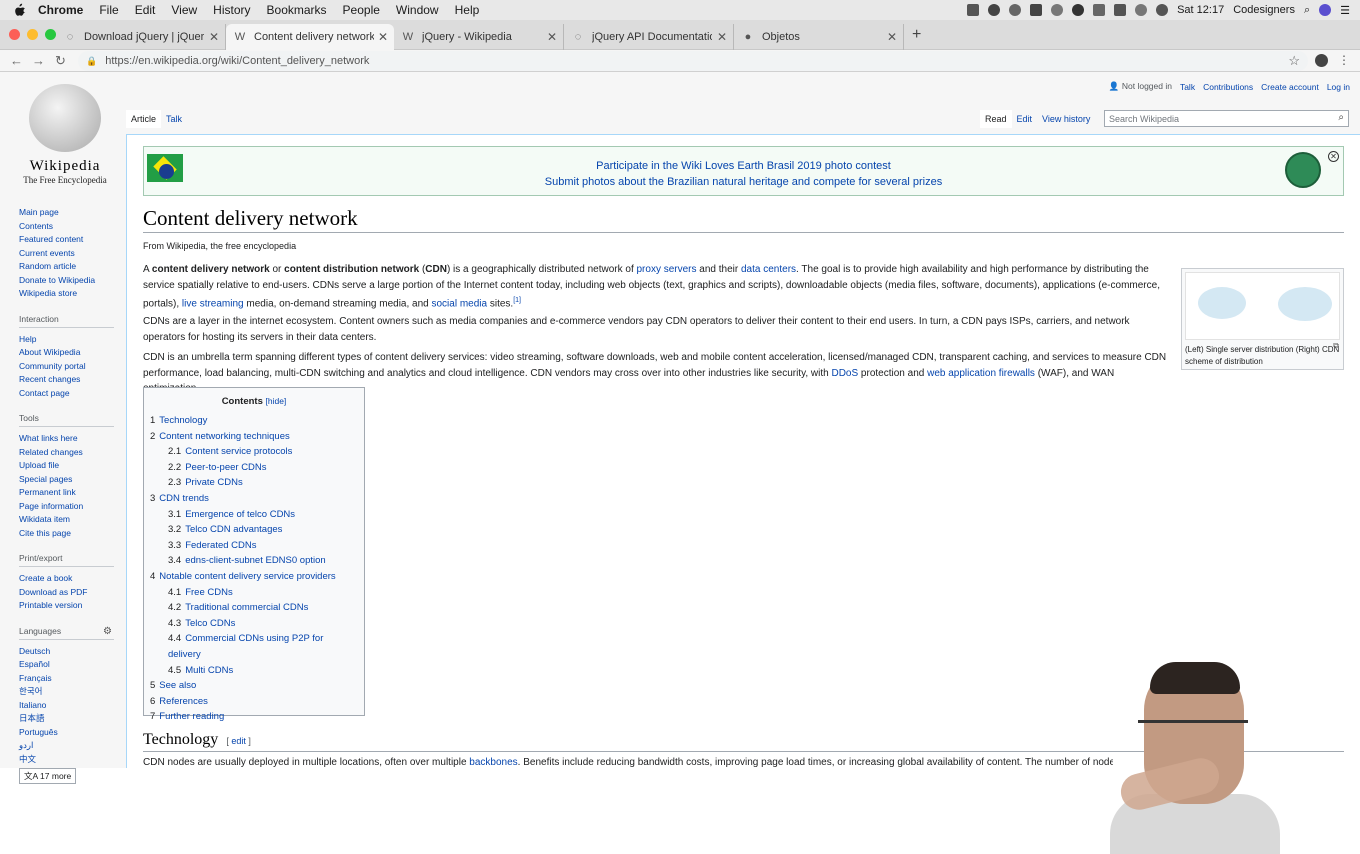 Image resolution: width=1360 pixels, height=854 pixels. Describe the element at coordinates (276, 401) in the screenshot. I see `toc-hide-toggle: [hide]` at that location.